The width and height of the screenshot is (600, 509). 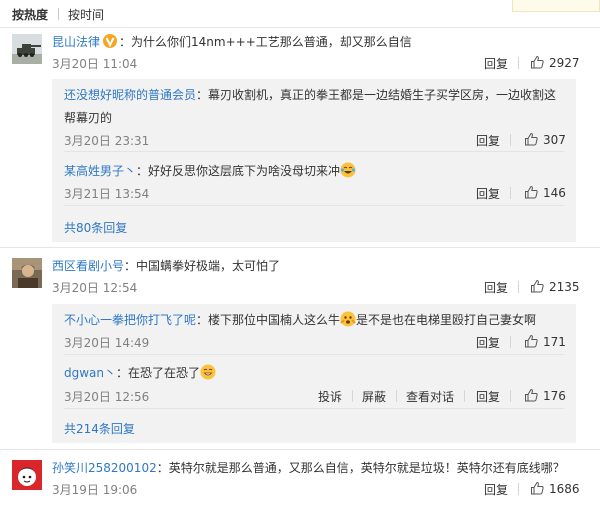 I want to click on reply-content: dgwan丶：在恐了在恐了, so click(x=140, y=372).